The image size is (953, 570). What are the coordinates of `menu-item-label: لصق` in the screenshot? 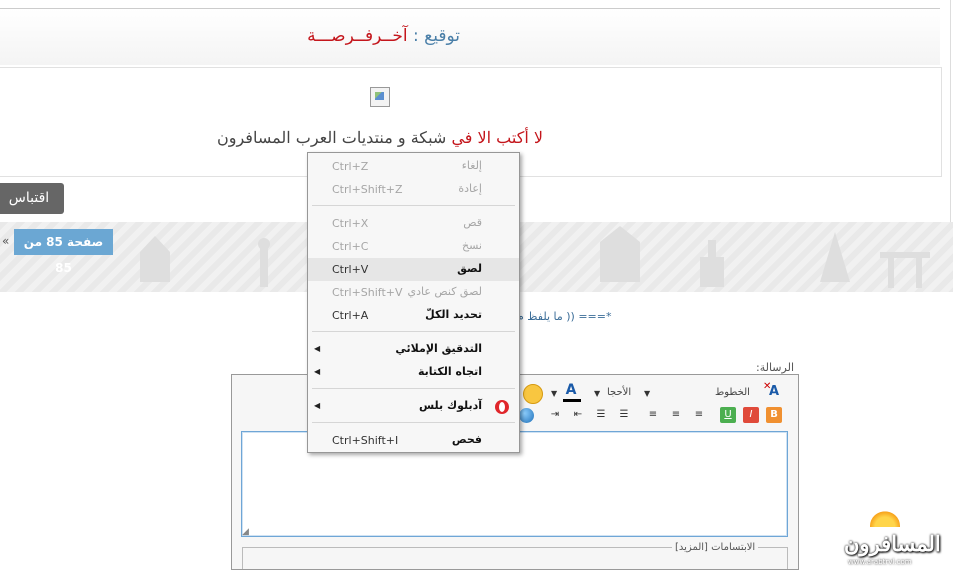 It's located at (469, 268).